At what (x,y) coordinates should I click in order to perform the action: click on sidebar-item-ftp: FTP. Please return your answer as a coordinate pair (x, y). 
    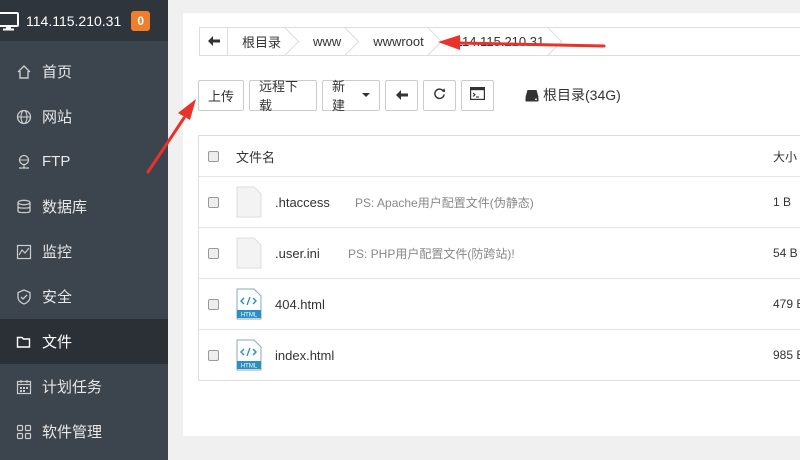
    Looking at the image, I should click on (84, 161).